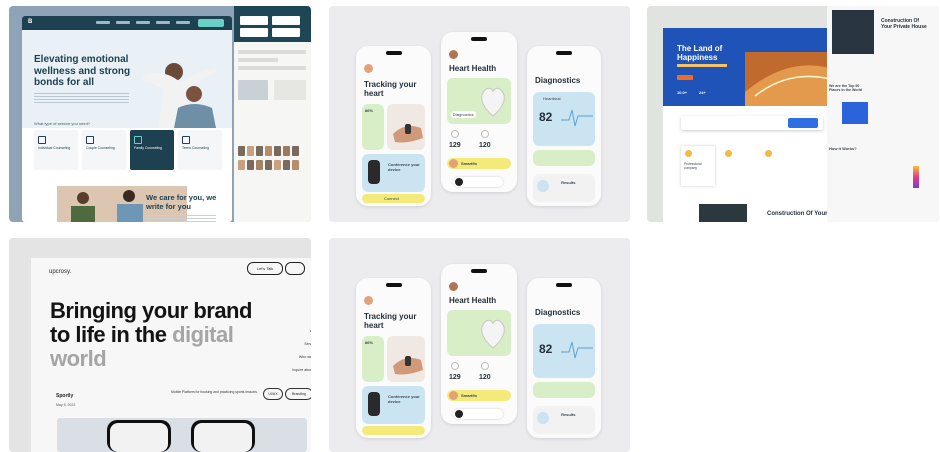 The image size is (940, 452). Describe the element at coordinates (455, 145) in the screenshot. I see `stat-value: 129` at that location.